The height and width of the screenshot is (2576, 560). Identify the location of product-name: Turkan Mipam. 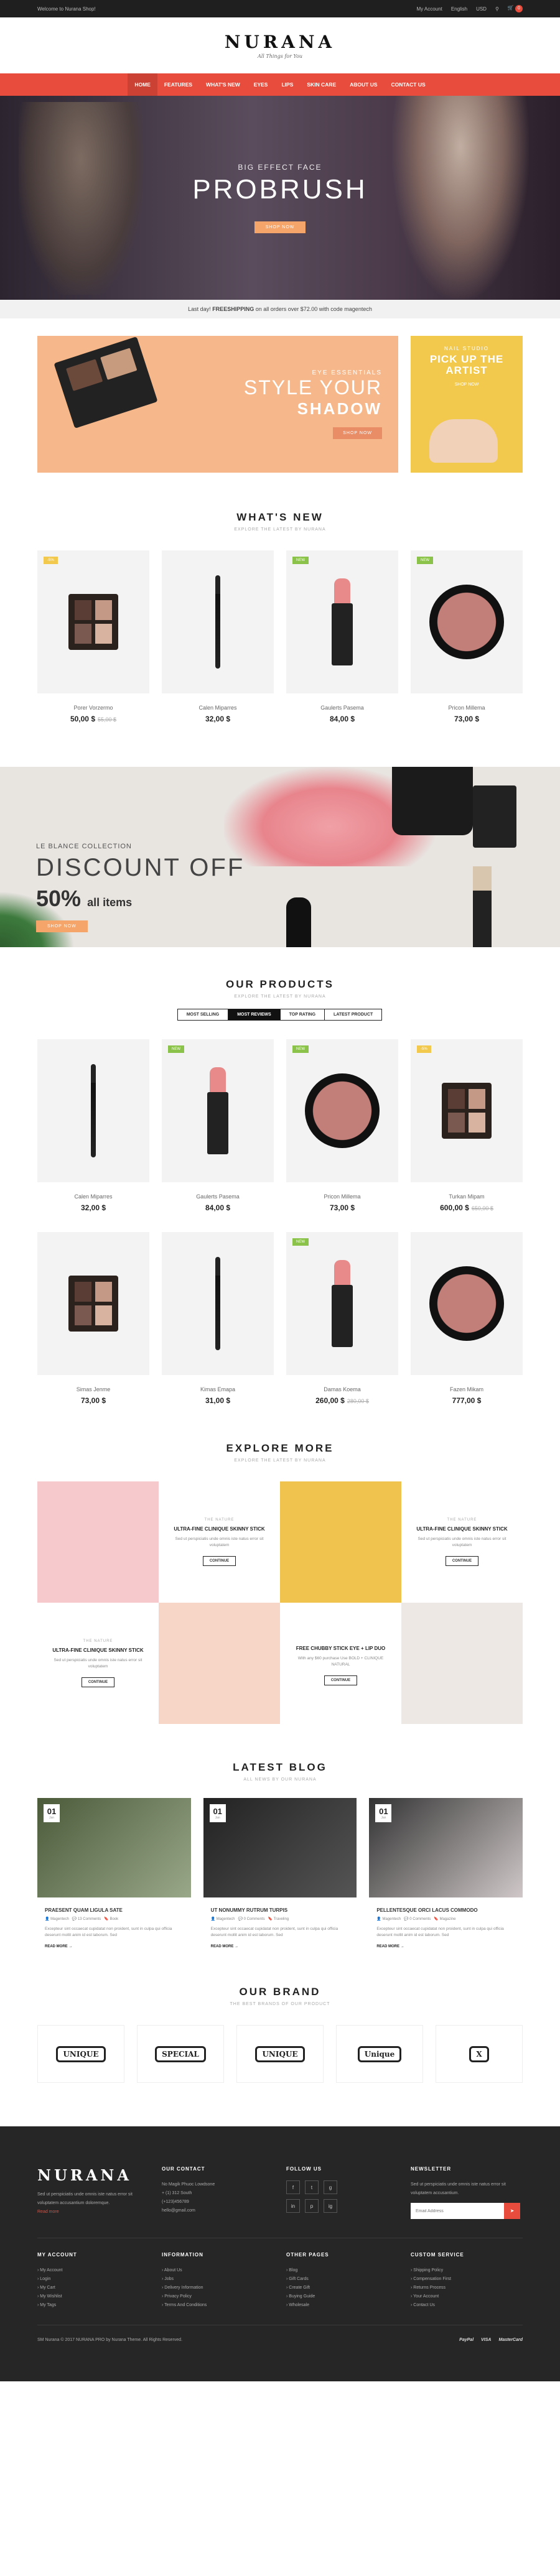
(467, 1196).